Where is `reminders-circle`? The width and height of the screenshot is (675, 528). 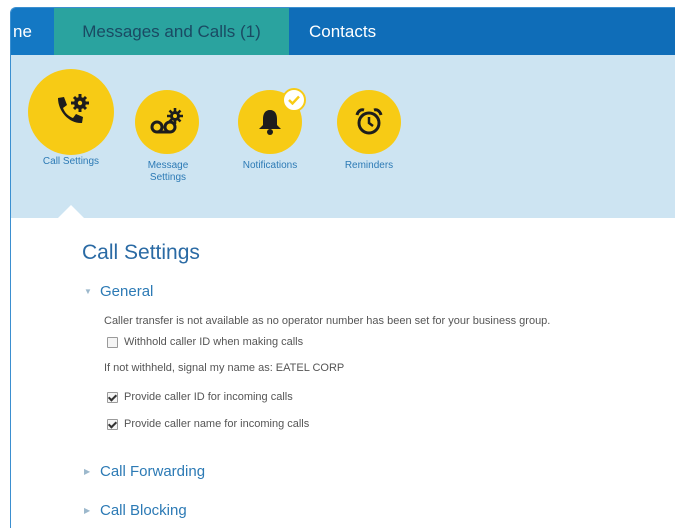 reminders-circle is located at coordinates (369, 122).